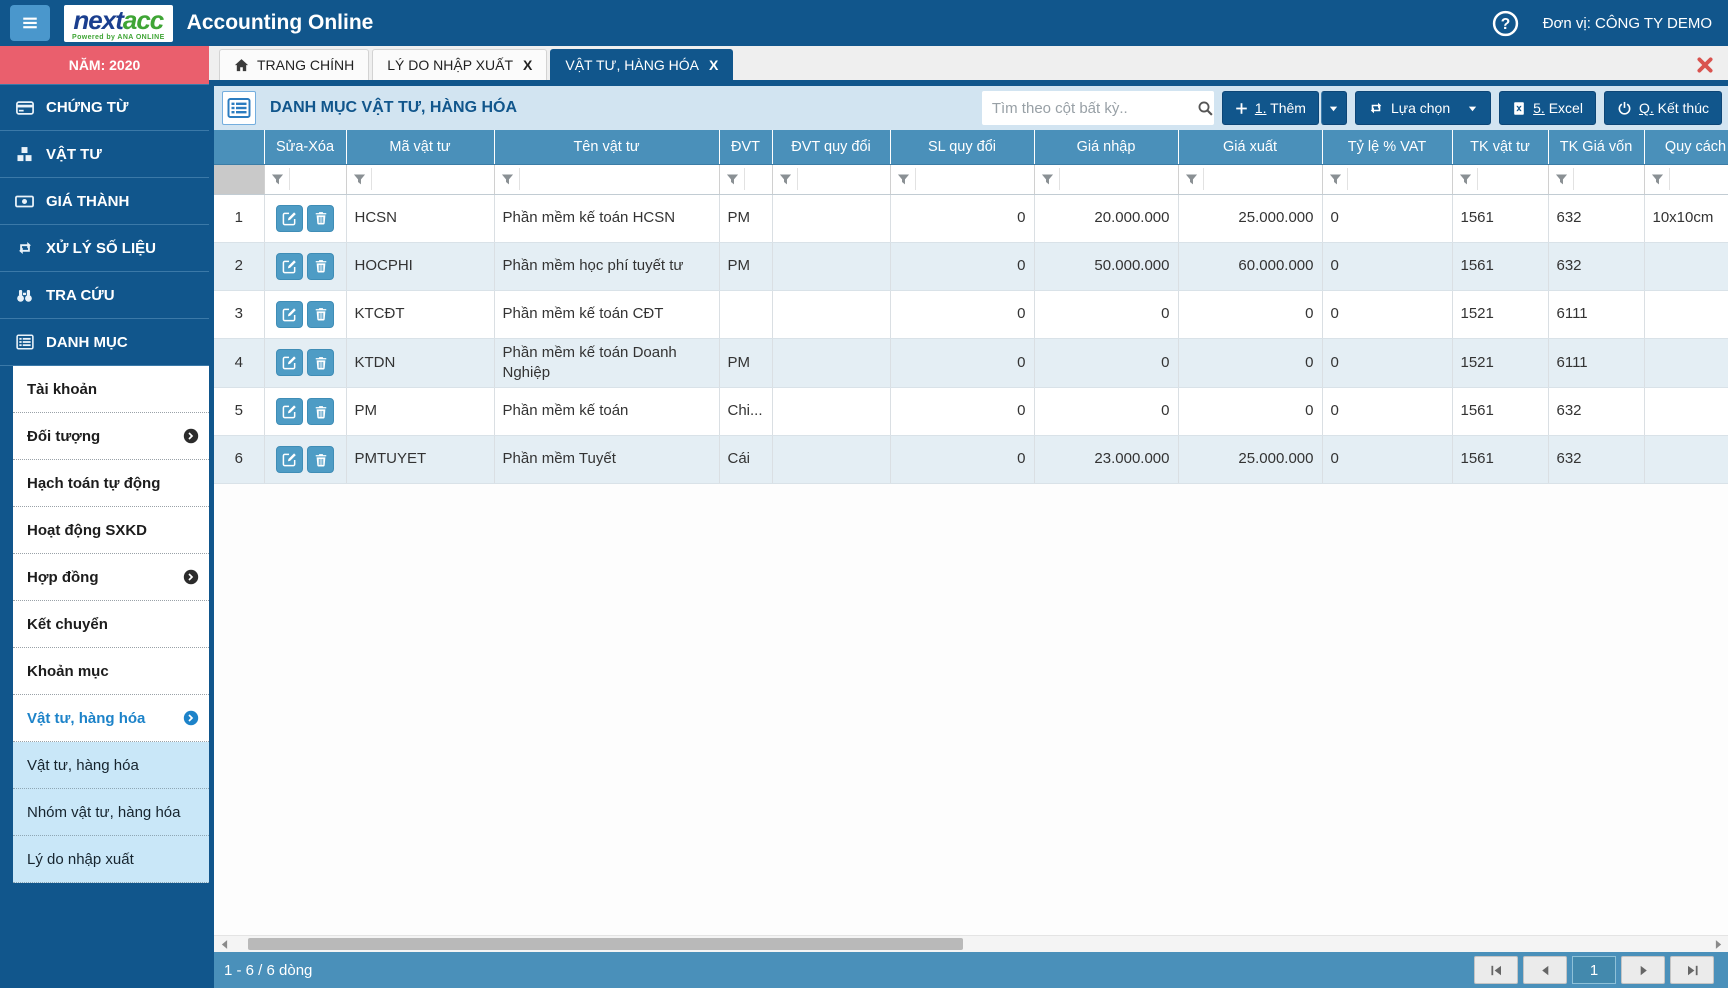 This screenshot has height=988, width=1728. What do you see at coordinates (104, 342) in the screenshot?
I see `sidebar-item-danh-muc: DANH MỤC` at bounding box center [104, 342].